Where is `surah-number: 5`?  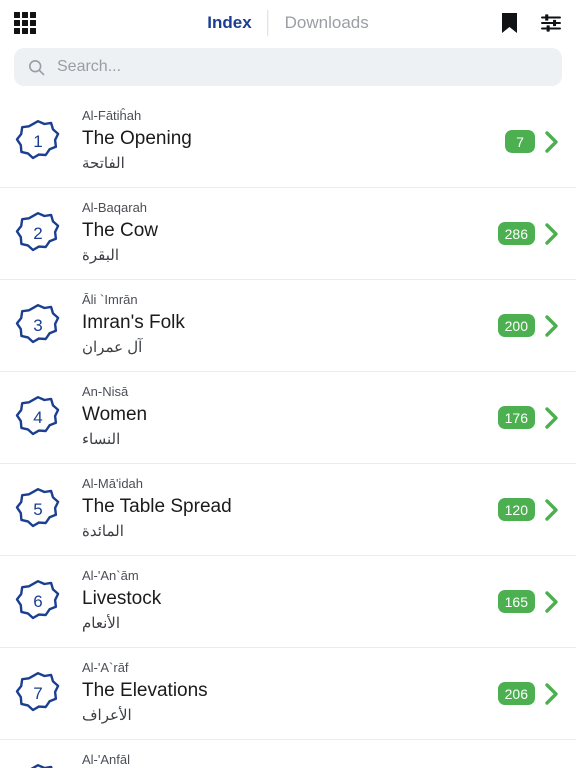
surah-number: 5 is located at coordinates (38, 509).